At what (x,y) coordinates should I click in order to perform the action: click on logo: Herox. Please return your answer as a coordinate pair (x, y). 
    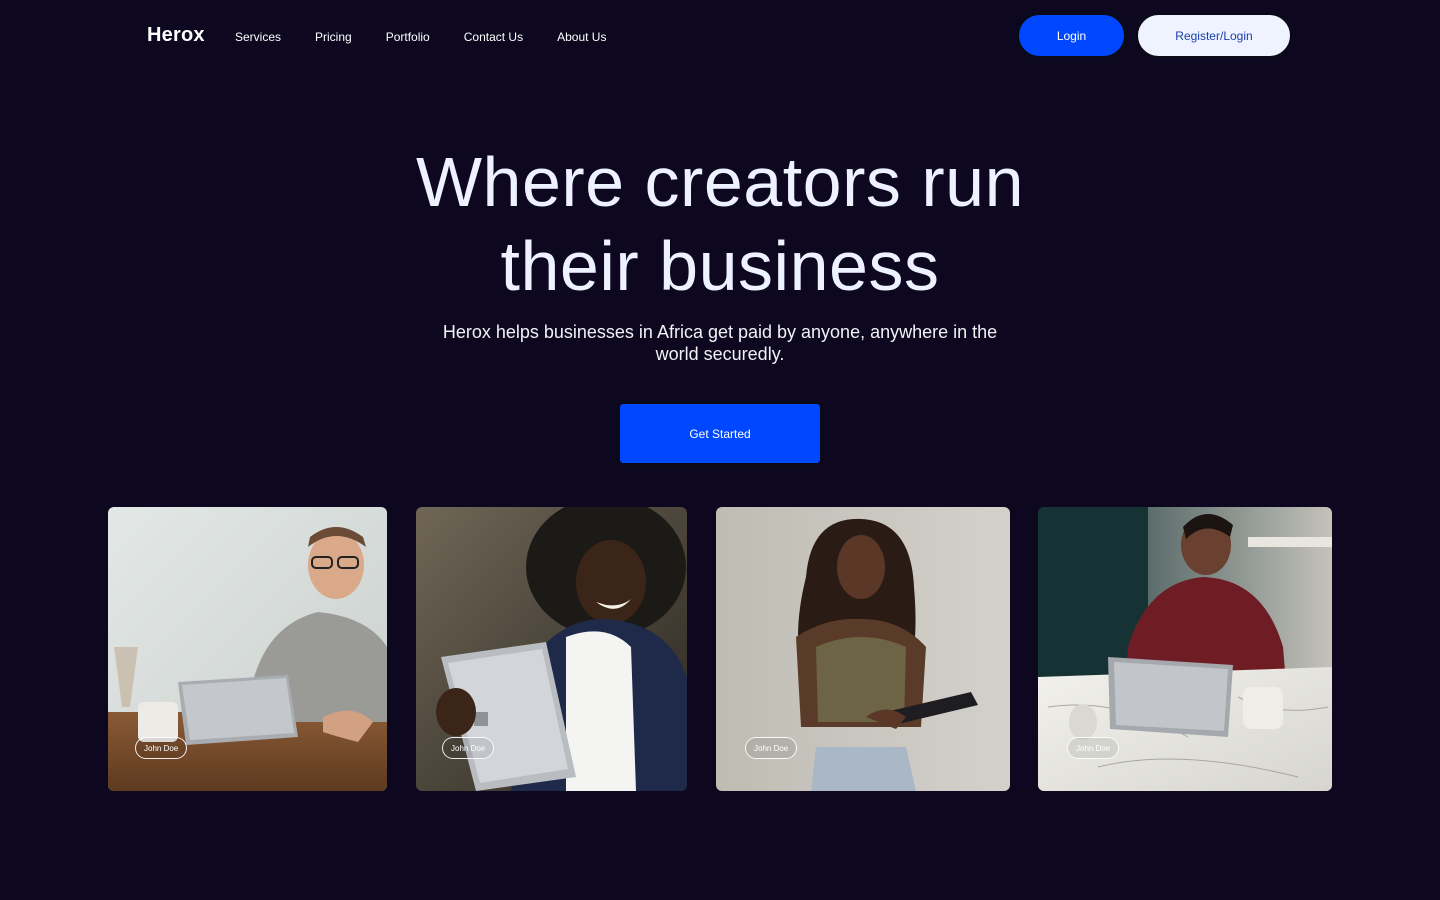
    Looking at the image, I should click on (176, 35).